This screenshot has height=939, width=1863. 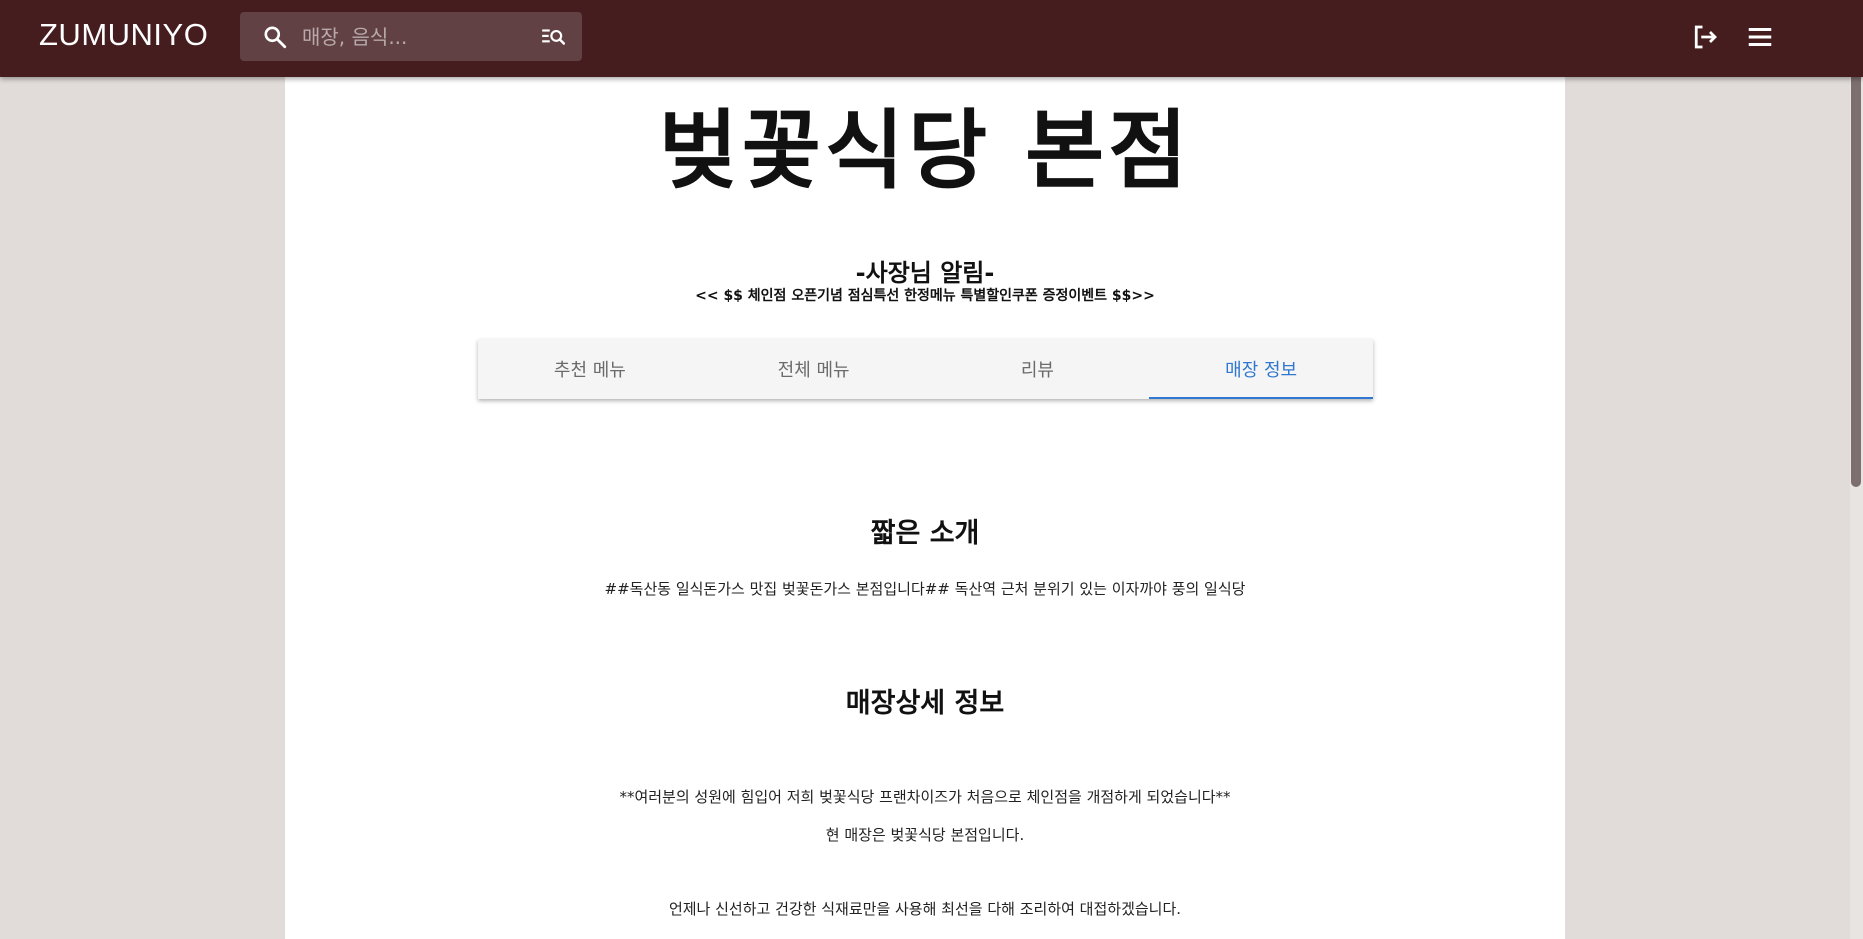 I want to click on search-box, so click(x=411, y=36).